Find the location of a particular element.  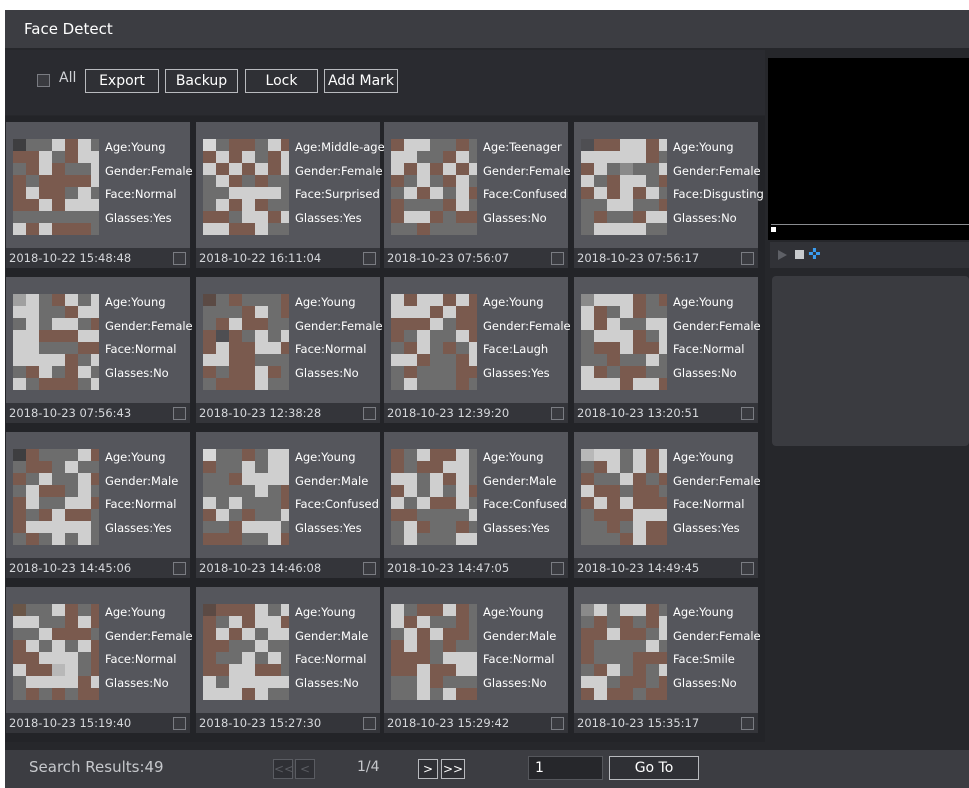

go-to-button: Go To is located at coordinates (654, 768).